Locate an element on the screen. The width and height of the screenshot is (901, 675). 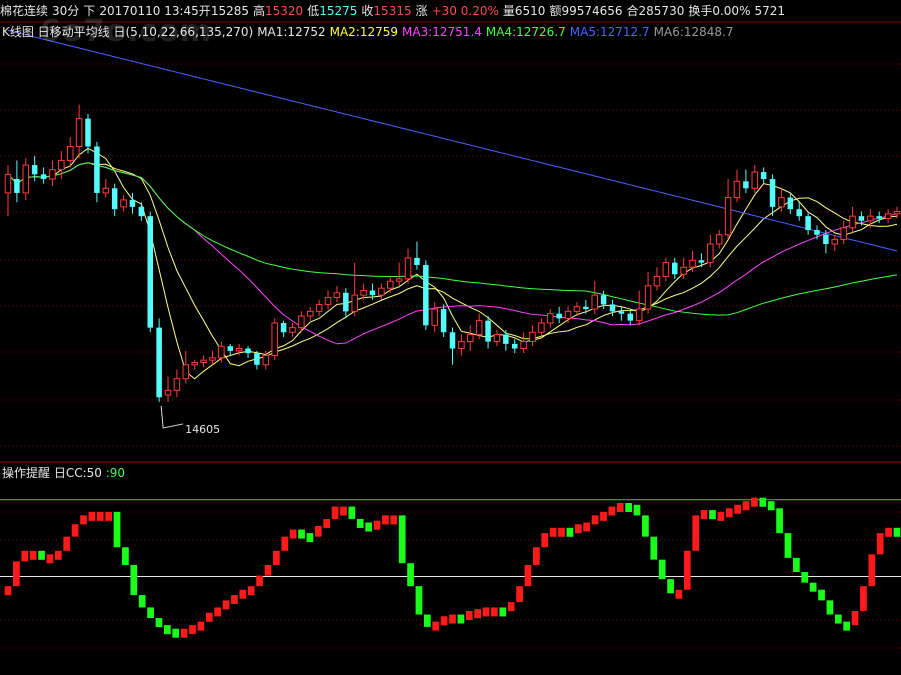
low-annotation: 14605 is located at coordinates (190, 420).